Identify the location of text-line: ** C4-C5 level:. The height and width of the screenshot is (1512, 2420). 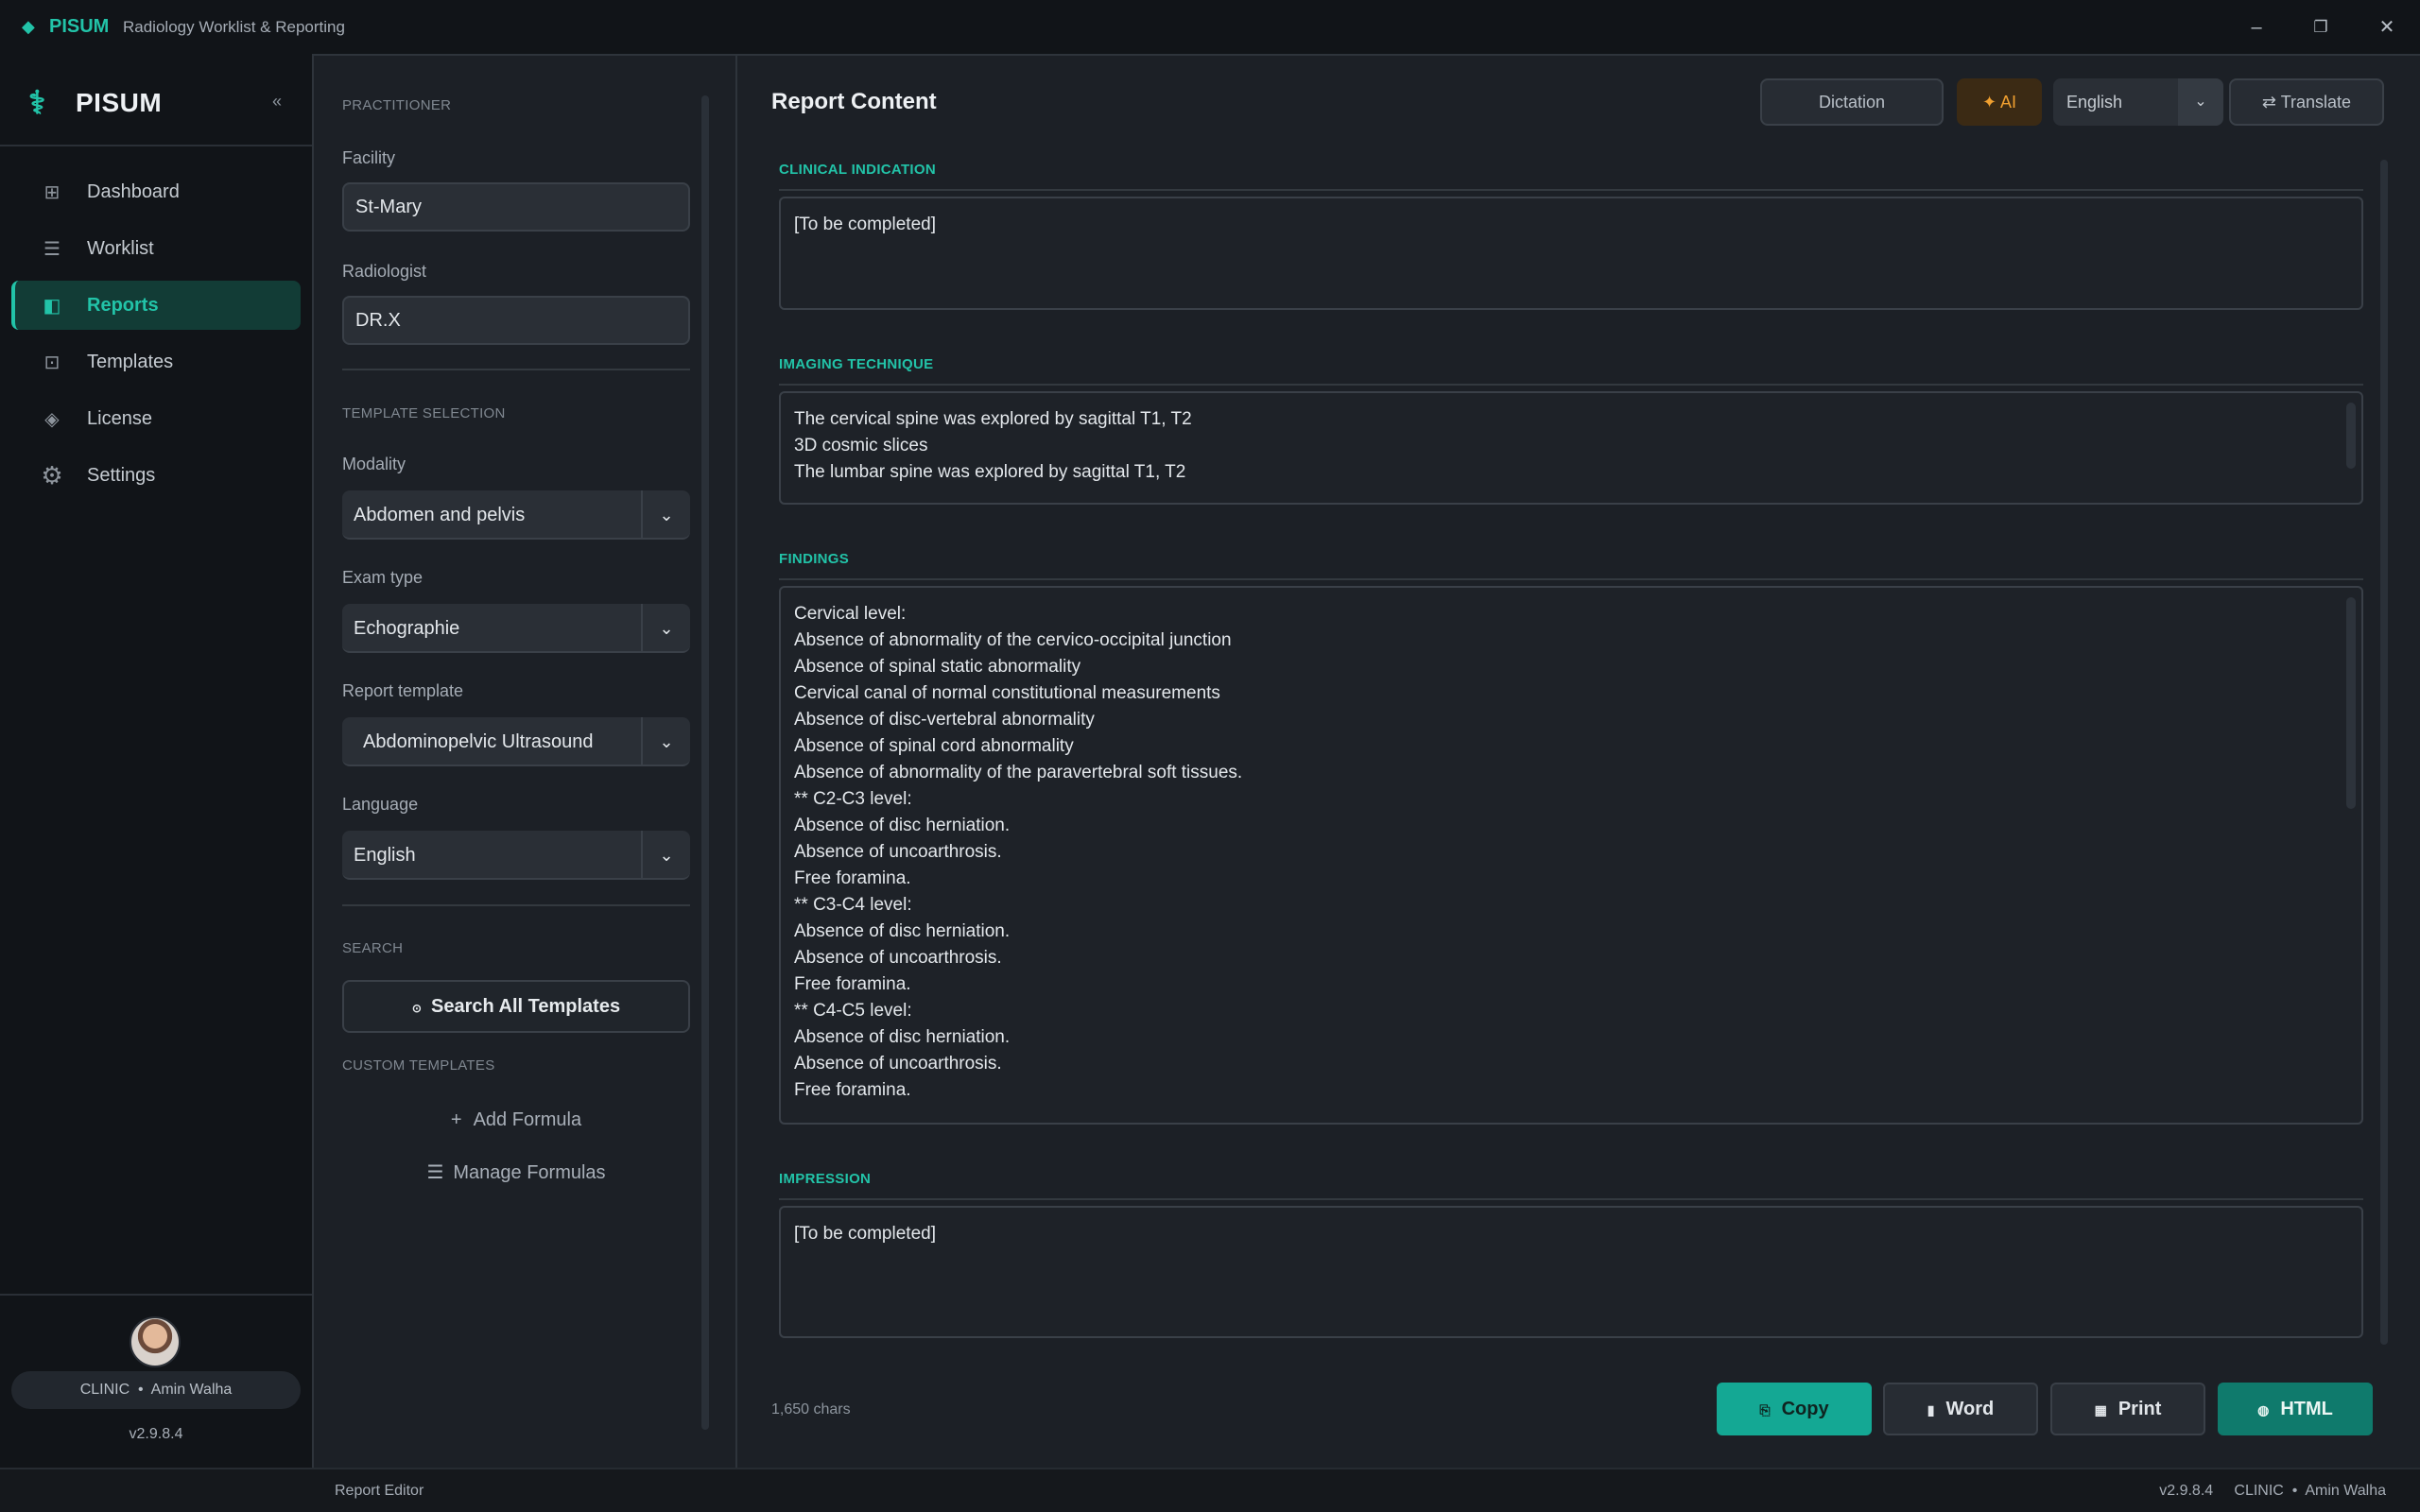
(853, 1011).